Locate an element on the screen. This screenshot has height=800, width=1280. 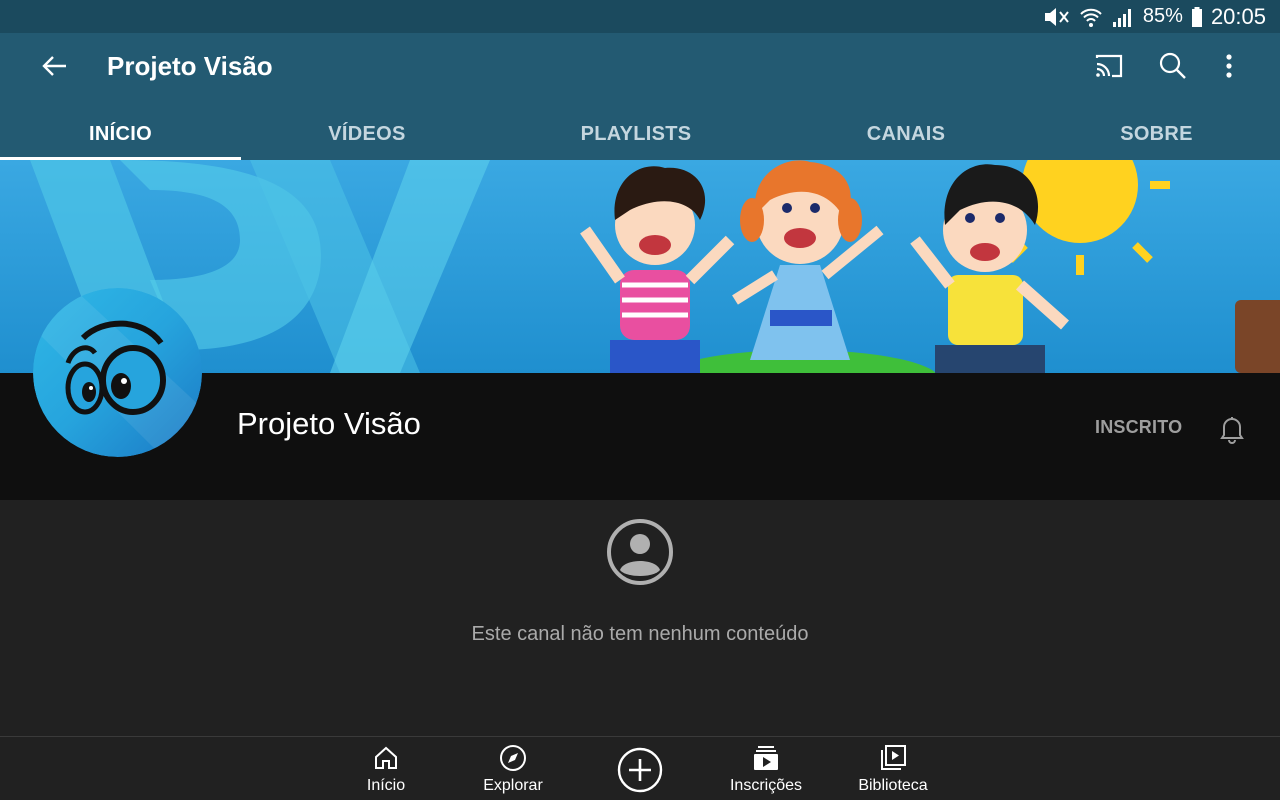
status-icons: 85% 20:05 is located at coordinates (1153, 16).